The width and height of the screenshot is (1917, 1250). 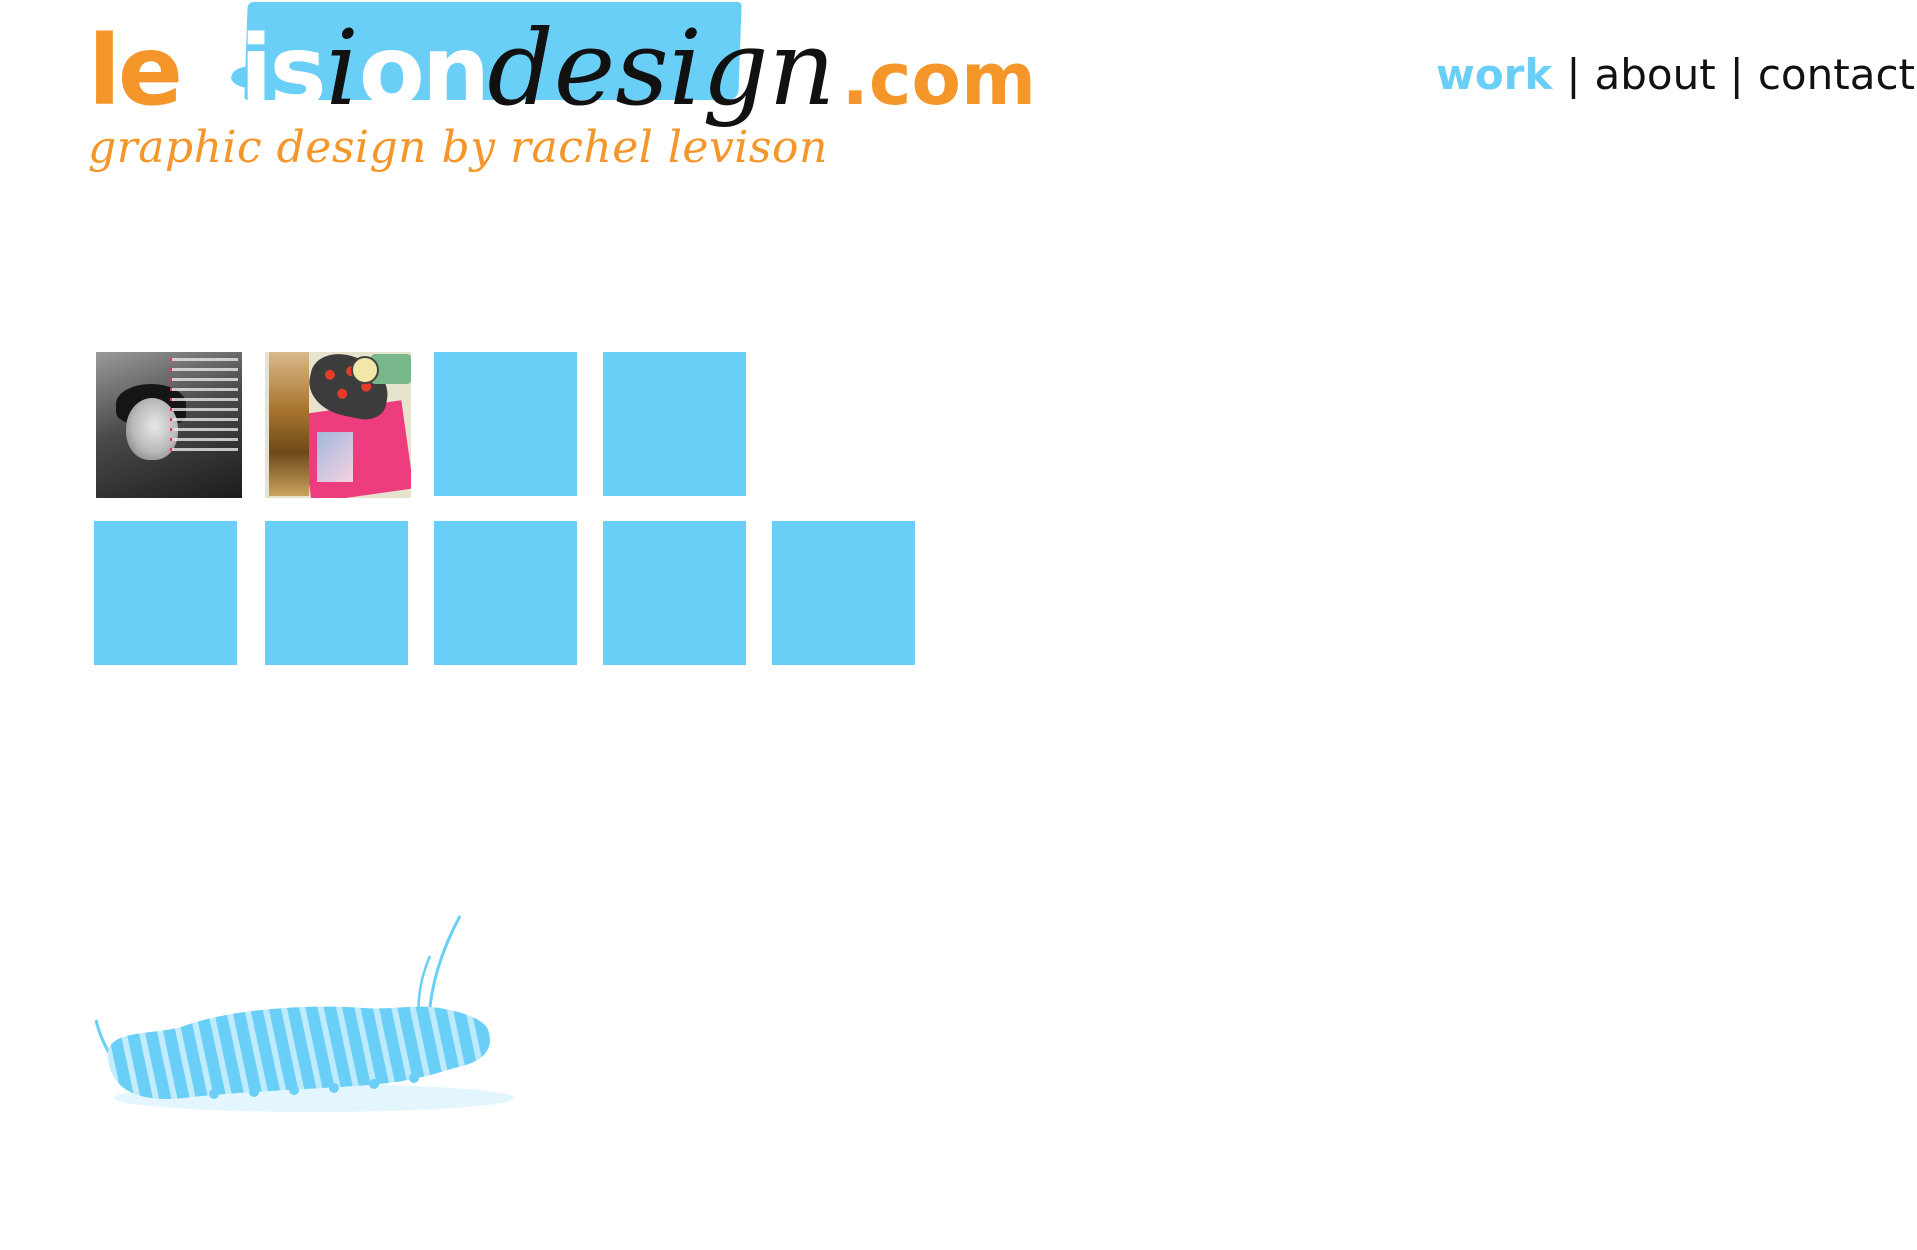 What do you see at coordinates (289, 424) in the screenshot?
I see `collage-figure` at bounding box center [289, 424].